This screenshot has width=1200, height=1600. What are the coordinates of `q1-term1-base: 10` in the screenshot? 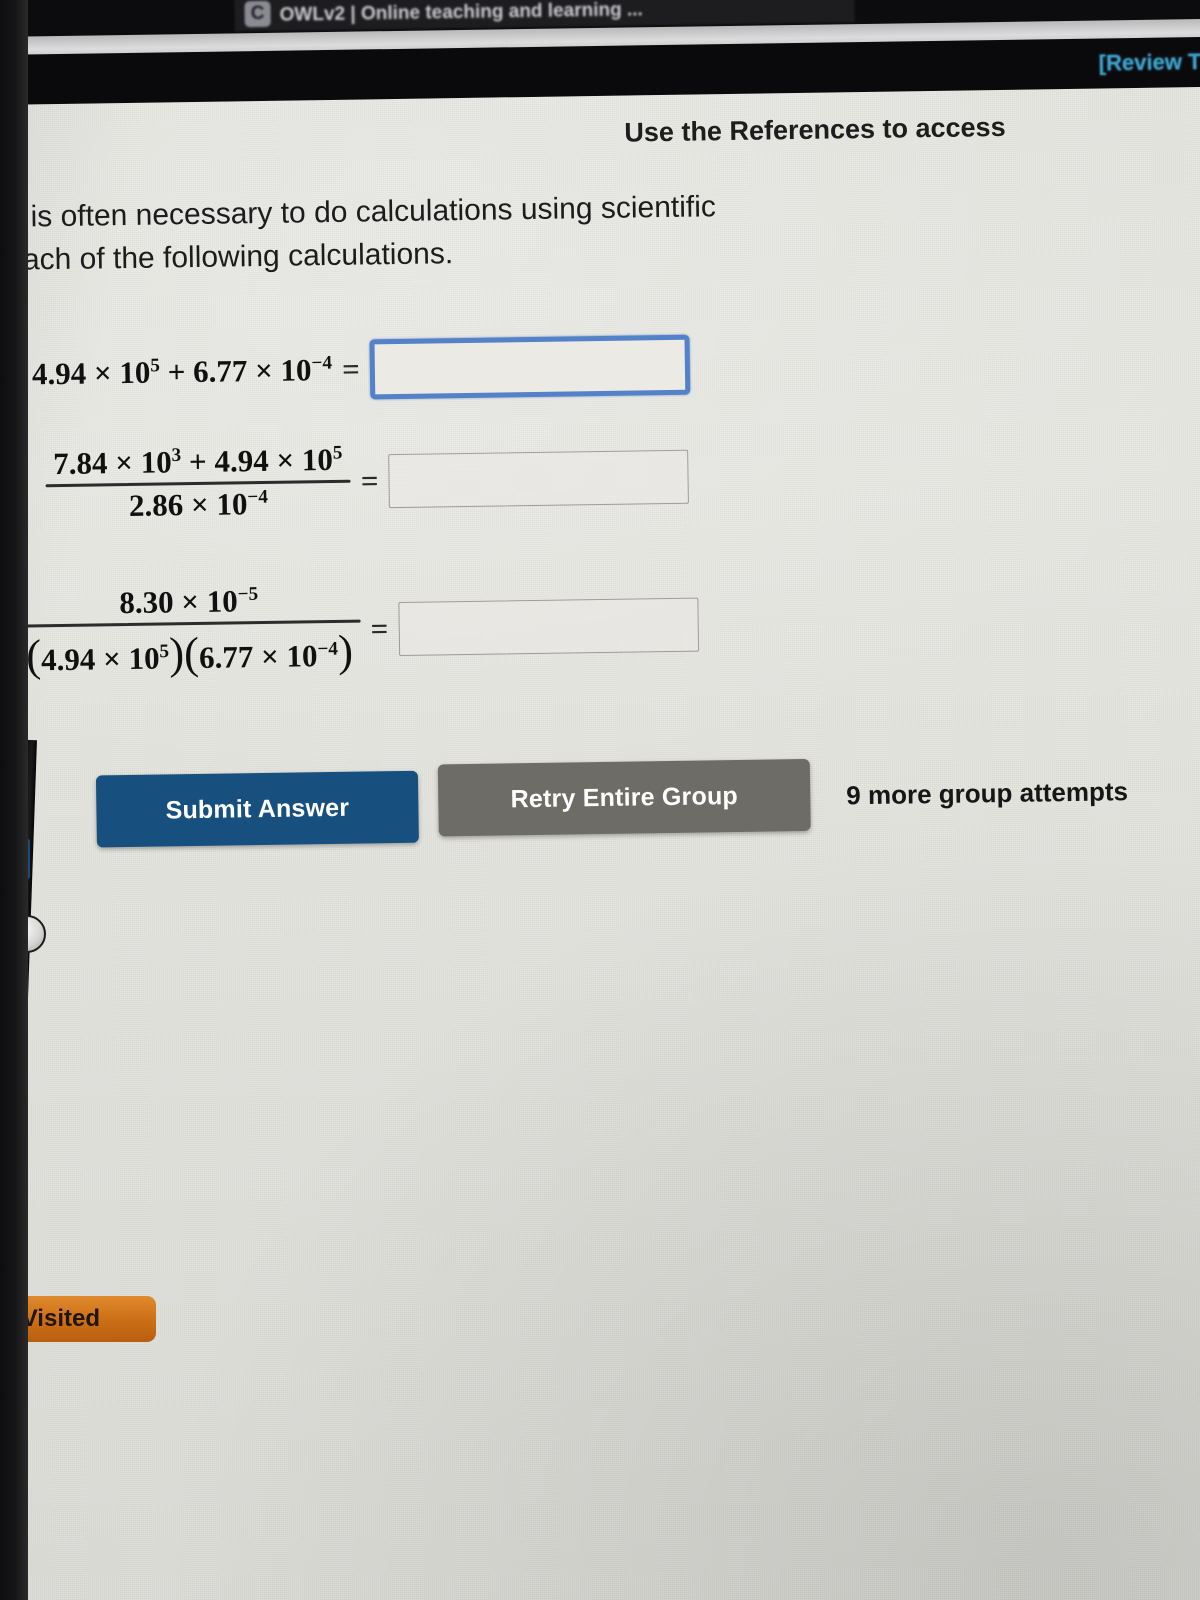 It's located at (135, 372).